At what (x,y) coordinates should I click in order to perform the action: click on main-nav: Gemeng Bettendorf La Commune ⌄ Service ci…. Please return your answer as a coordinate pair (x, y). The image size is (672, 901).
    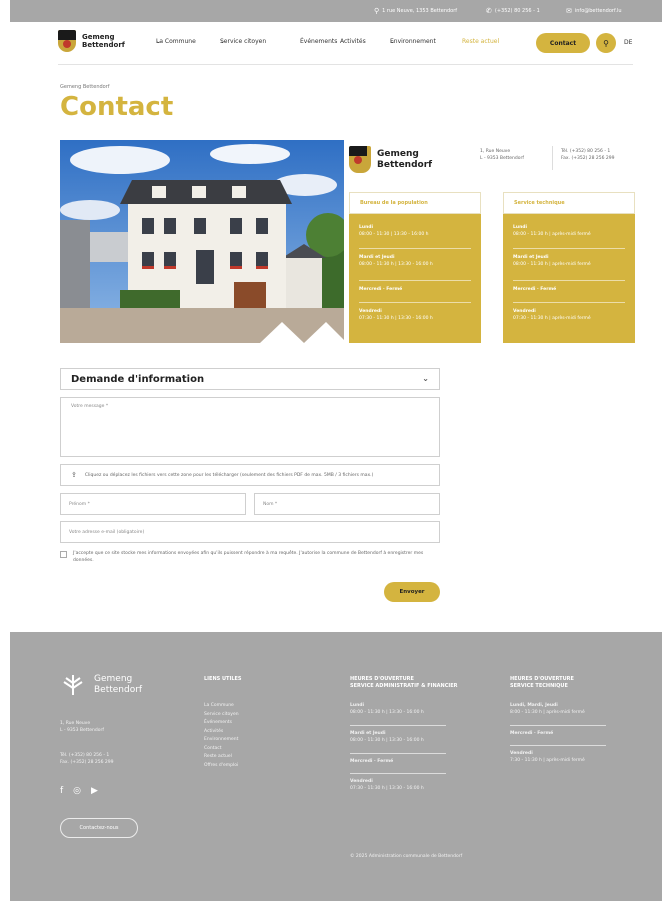
    Looking at the image, I should click on (336, 43).